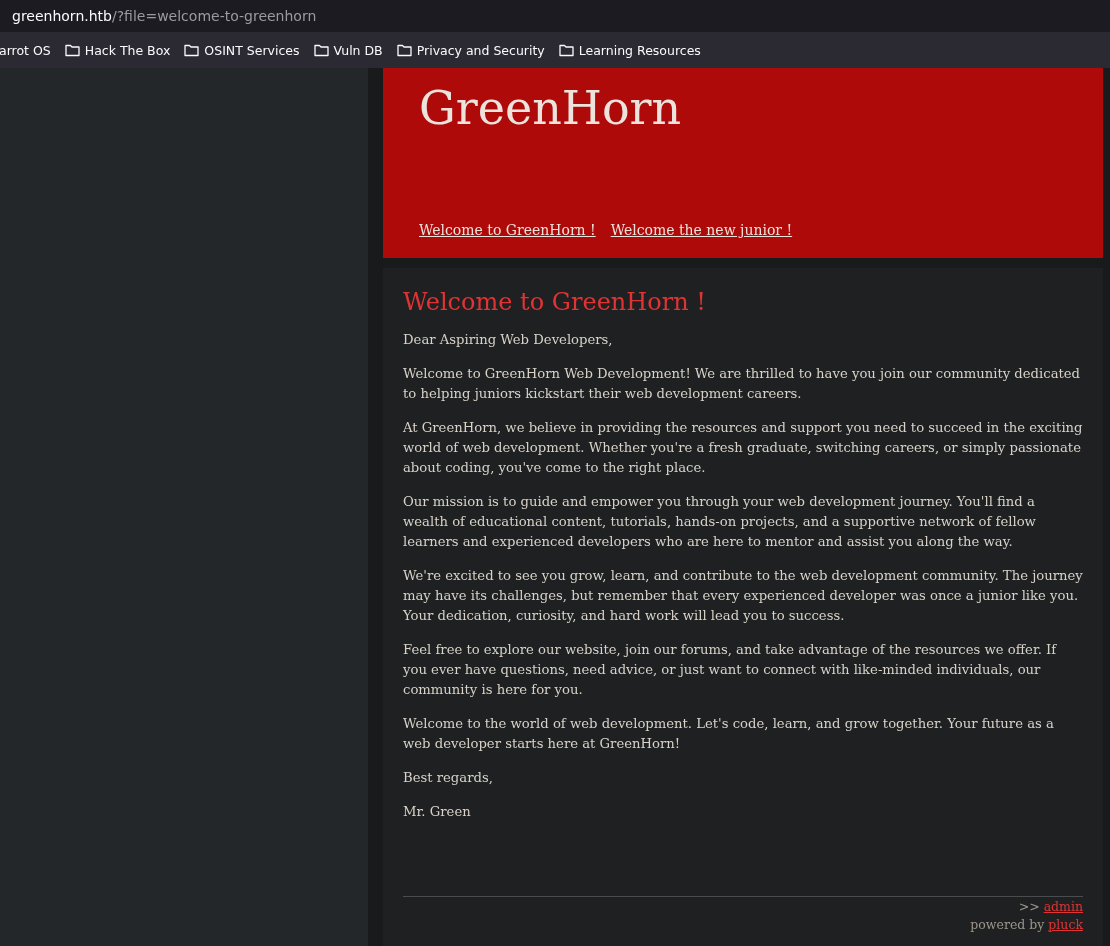 The width and height of the screenshot is (1110, 946). I want to click on article-paragraph: At GreenHorn, we believe in providing the resources and support you need to succeed in the exciting world of web development. Whether you're a fresh graduate, switching careers, or simply passionate about coding, you've come to the right place., so click(743, 448).